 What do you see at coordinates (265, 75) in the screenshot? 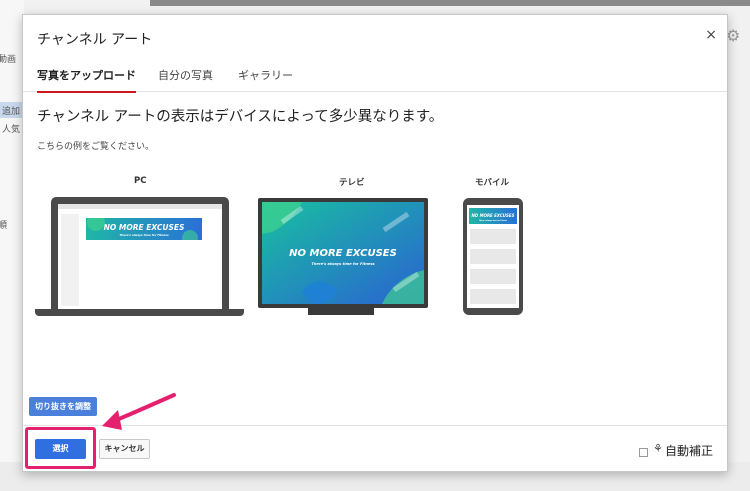
I see `tab-gallery: ギャラリー` at bounding box center [265, 75].